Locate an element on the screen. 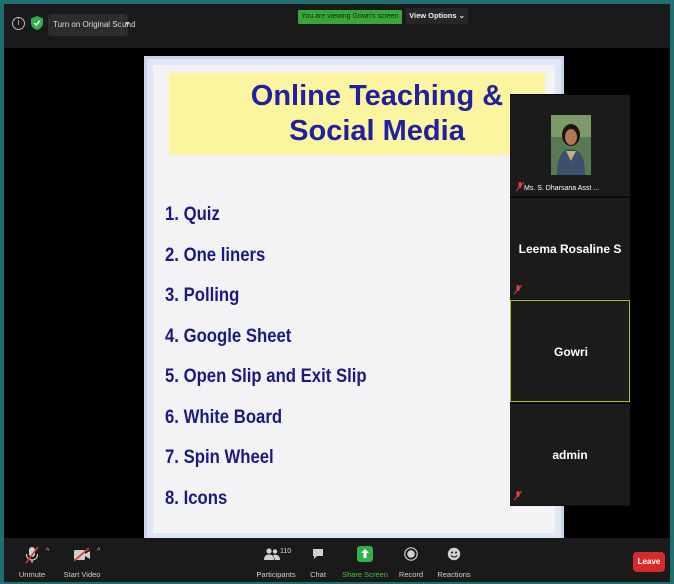 The height and width of the screenshot is (584, 674). participant-name: admin is located at coordinates (570, 455).